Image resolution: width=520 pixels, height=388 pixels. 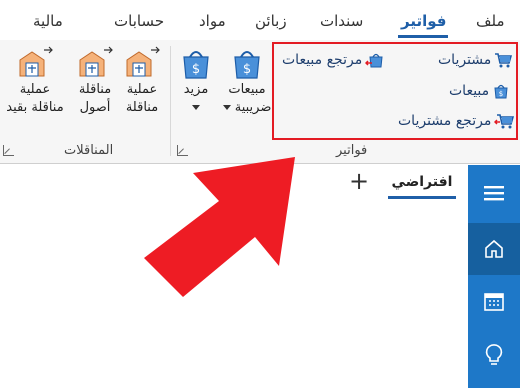 I want to click on contract-transfer-label-2: مناقلة بقيد, so click(x=35, y=107).